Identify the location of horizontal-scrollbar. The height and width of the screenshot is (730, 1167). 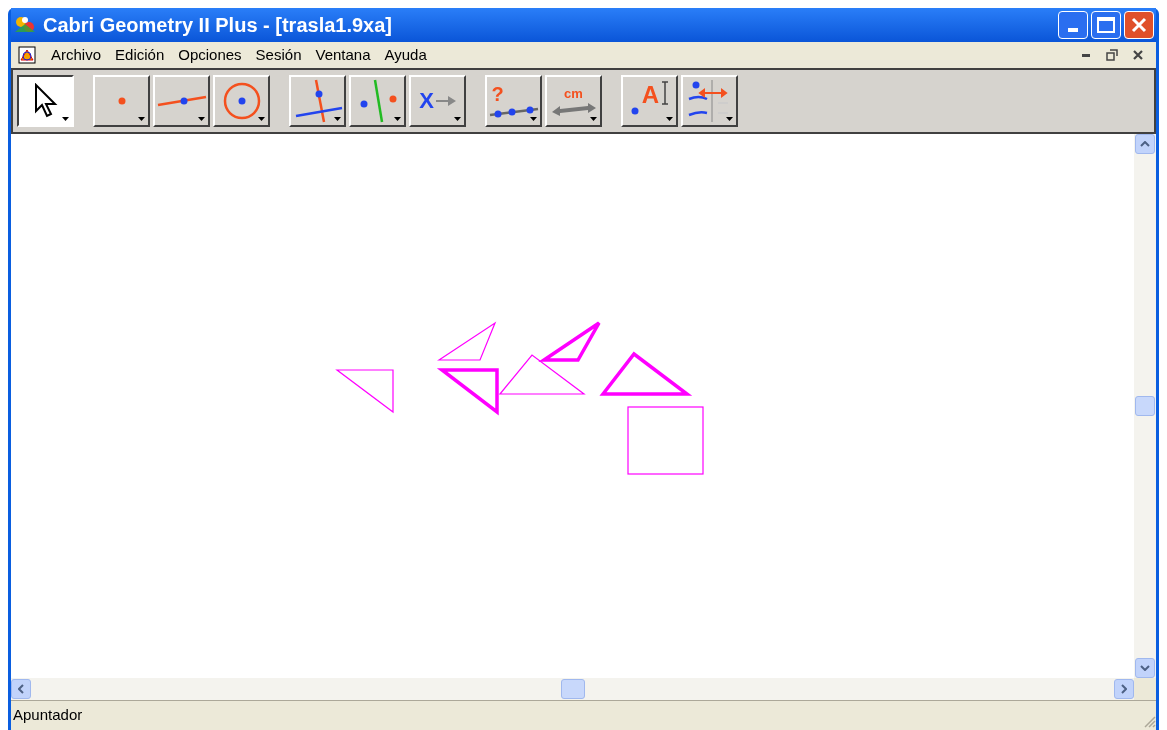
(573, 689).